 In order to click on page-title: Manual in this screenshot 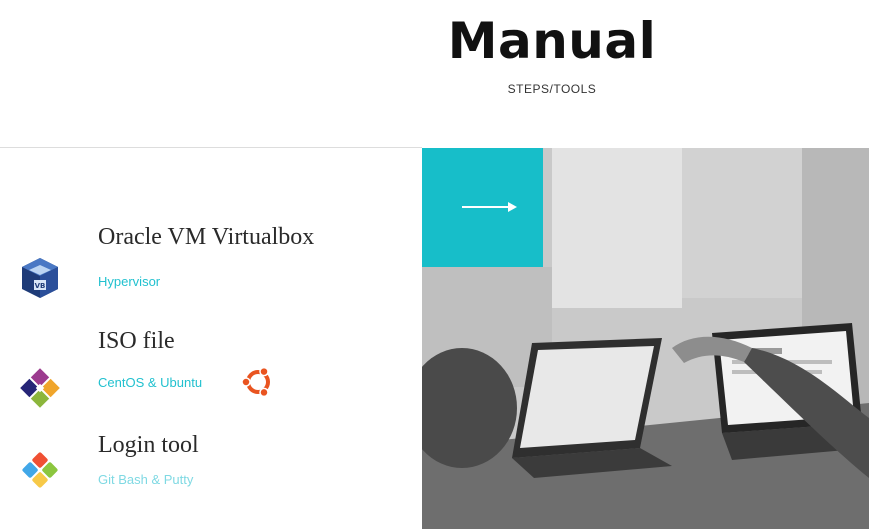, I will do `click(552, 41)`.